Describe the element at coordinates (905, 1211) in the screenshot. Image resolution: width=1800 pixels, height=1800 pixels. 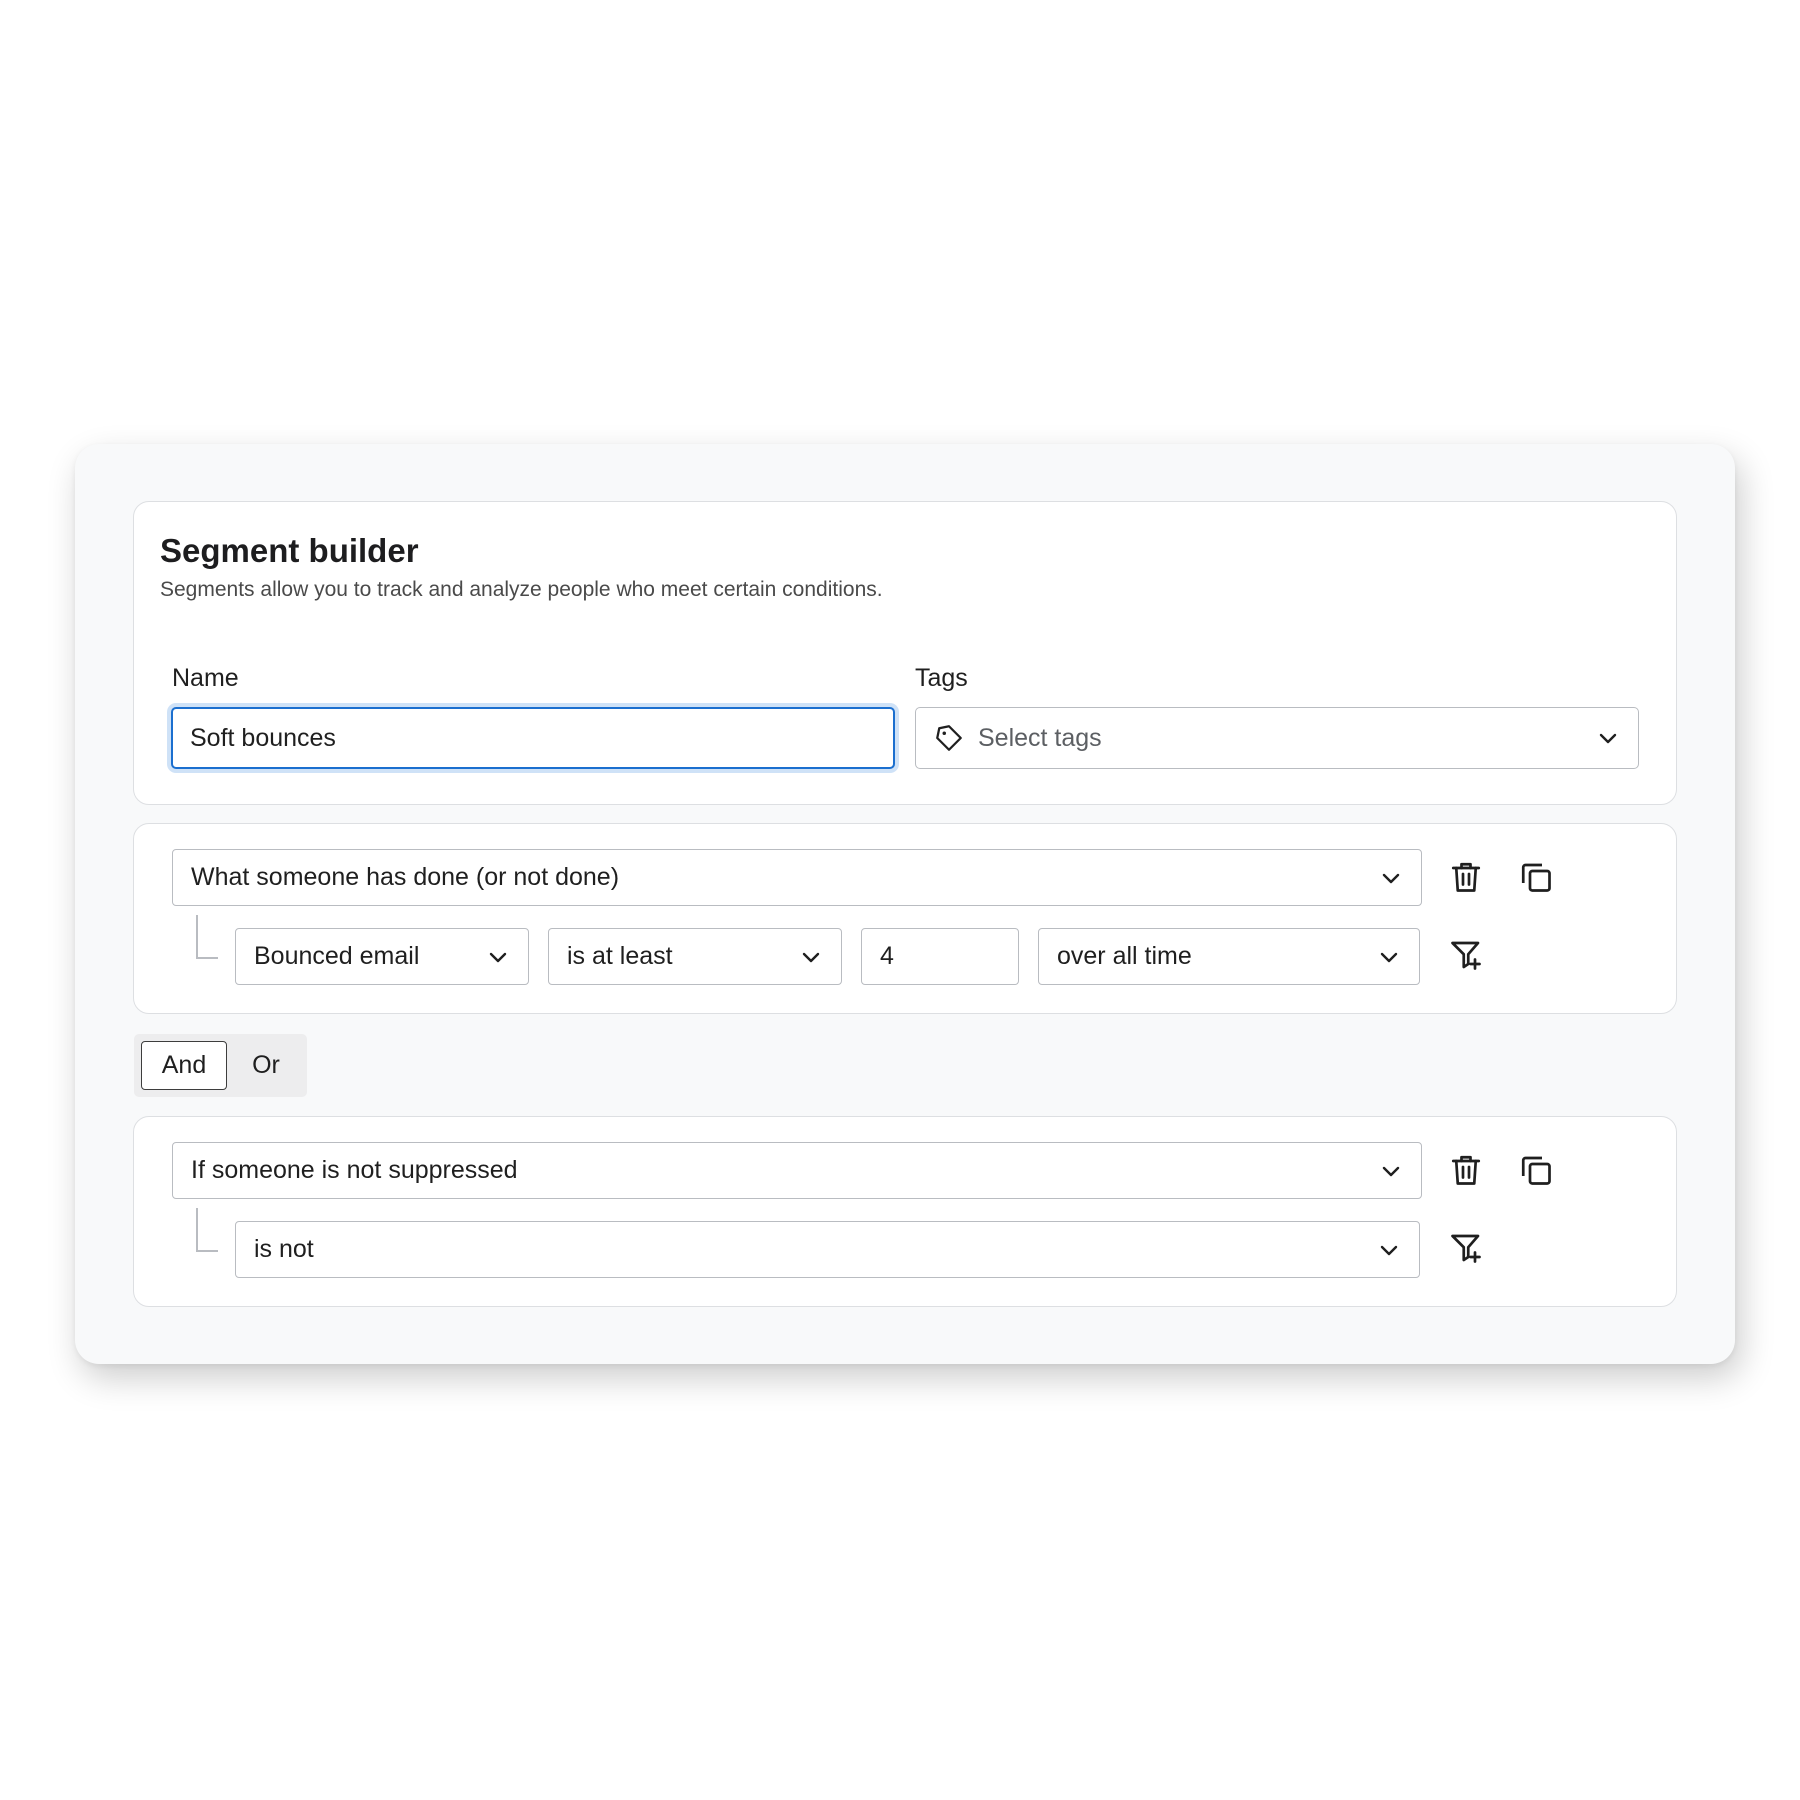
I see `condition-group-2: If someone is not suppressed is not` at that location.